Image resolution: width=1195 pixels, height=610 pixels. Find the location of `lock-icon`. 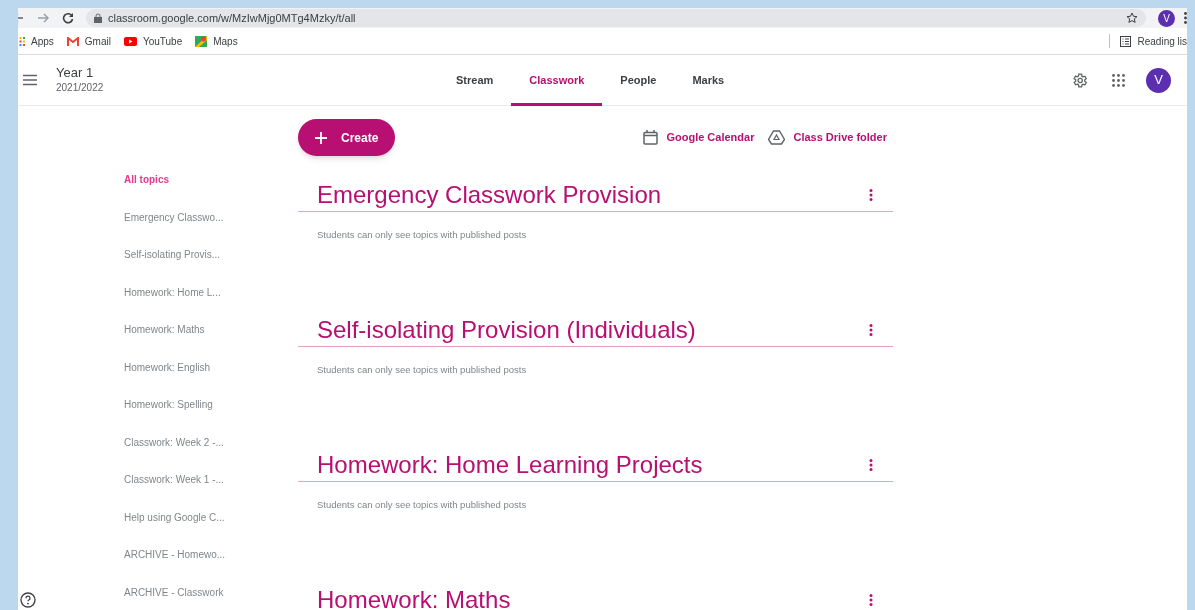

lock-icon is located at coordinates (98, 18).